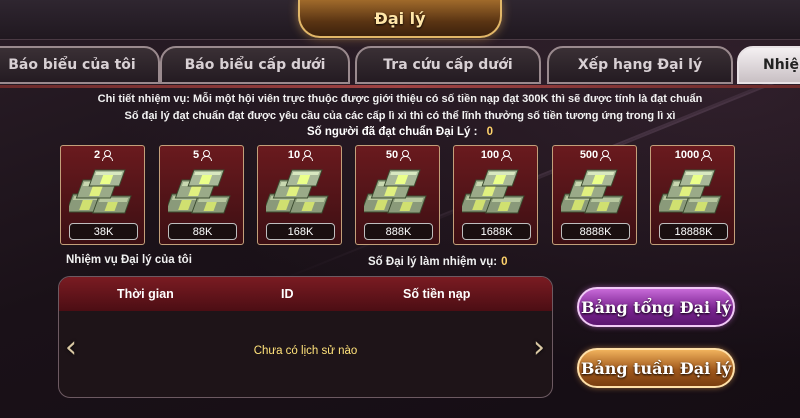 This screenshot has height=418, width=800. Describe the element at coordinates (504, 262) in the screenshot. I see `agents-on-mission-value: 0` at that location.